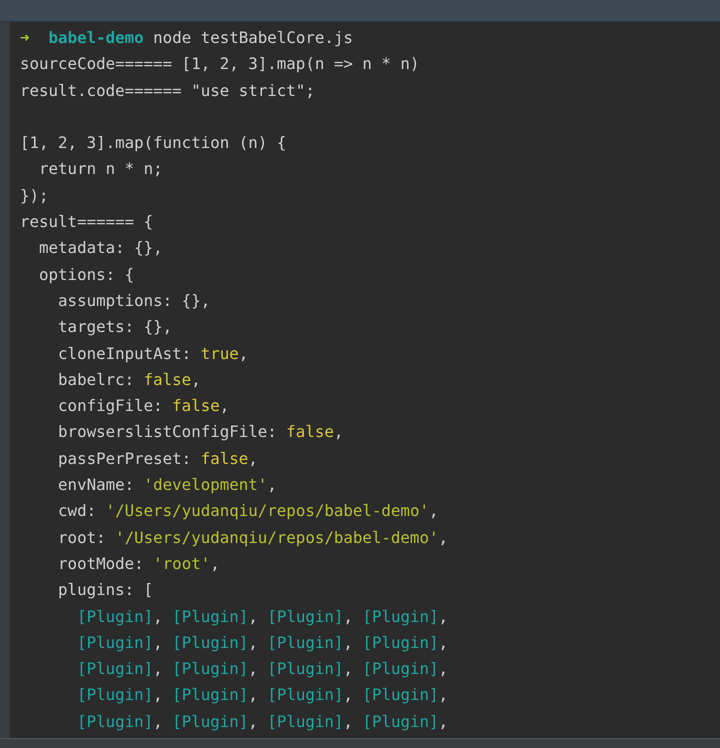 The height and width of the screenshot is (748, 720). What do you see at coordinates (86, 275) in the screenshot?
I see `terminal-line: options: {` at bounding box center [86, 275].